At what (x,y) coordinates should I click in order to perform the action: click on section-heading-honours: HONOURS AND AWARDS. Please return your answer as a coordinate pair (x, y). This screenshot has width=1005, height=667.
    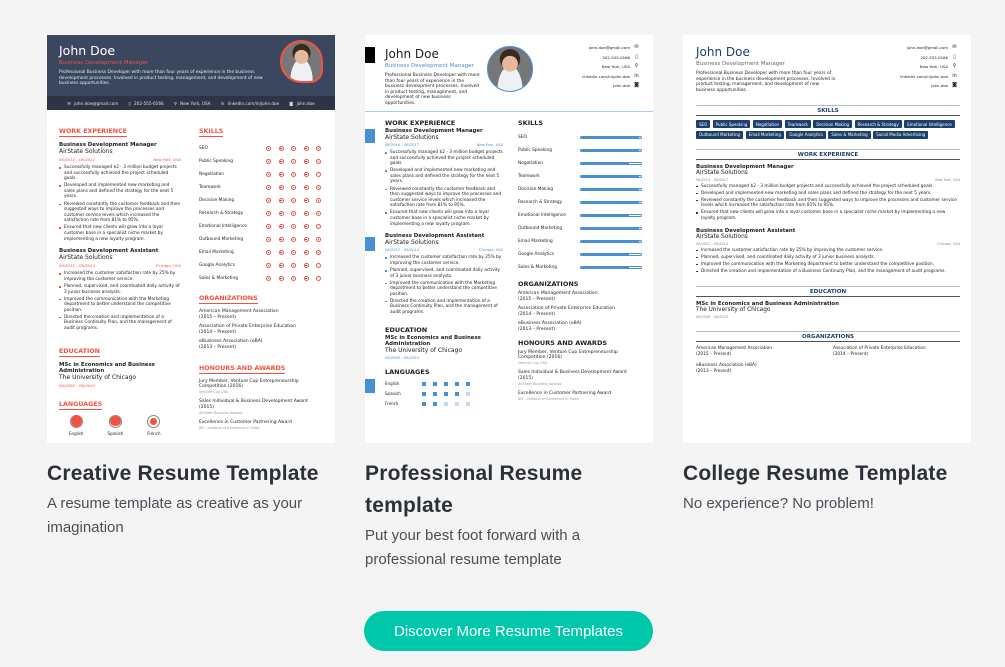
    Looking at the image, I should click on (563, 342).